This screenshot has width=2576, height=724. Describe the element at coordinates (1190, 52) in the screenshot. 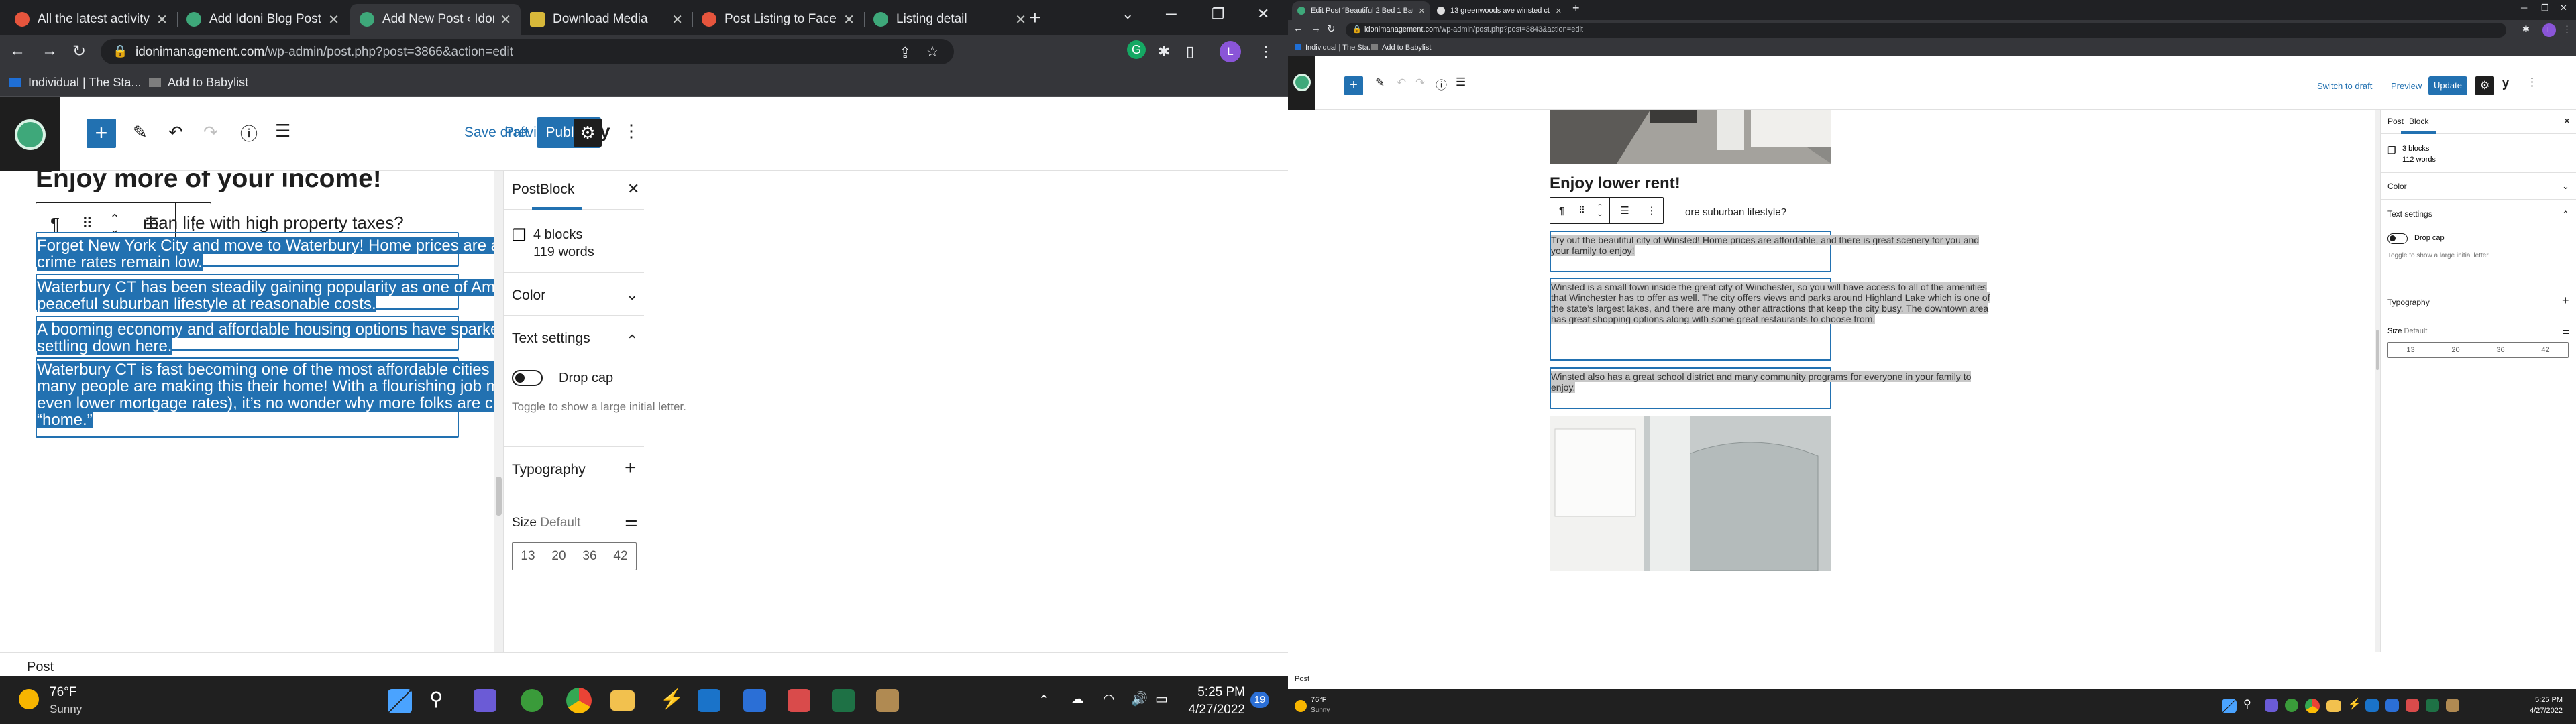

I see `side-panel-icon: ▯` at that location.